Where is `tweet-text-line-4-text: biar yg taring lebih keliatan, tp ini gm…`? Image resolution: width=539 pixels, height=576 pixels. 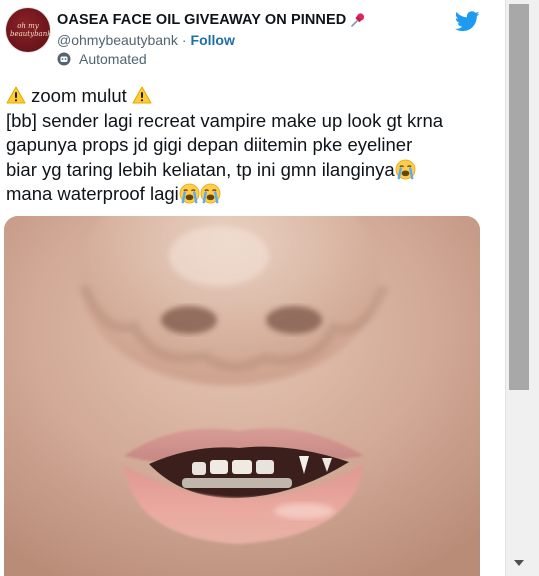 tweet-text-line-4-text: biar yg taring lebih keliatan, tp ini gm… is located at coordinates (200, 169).